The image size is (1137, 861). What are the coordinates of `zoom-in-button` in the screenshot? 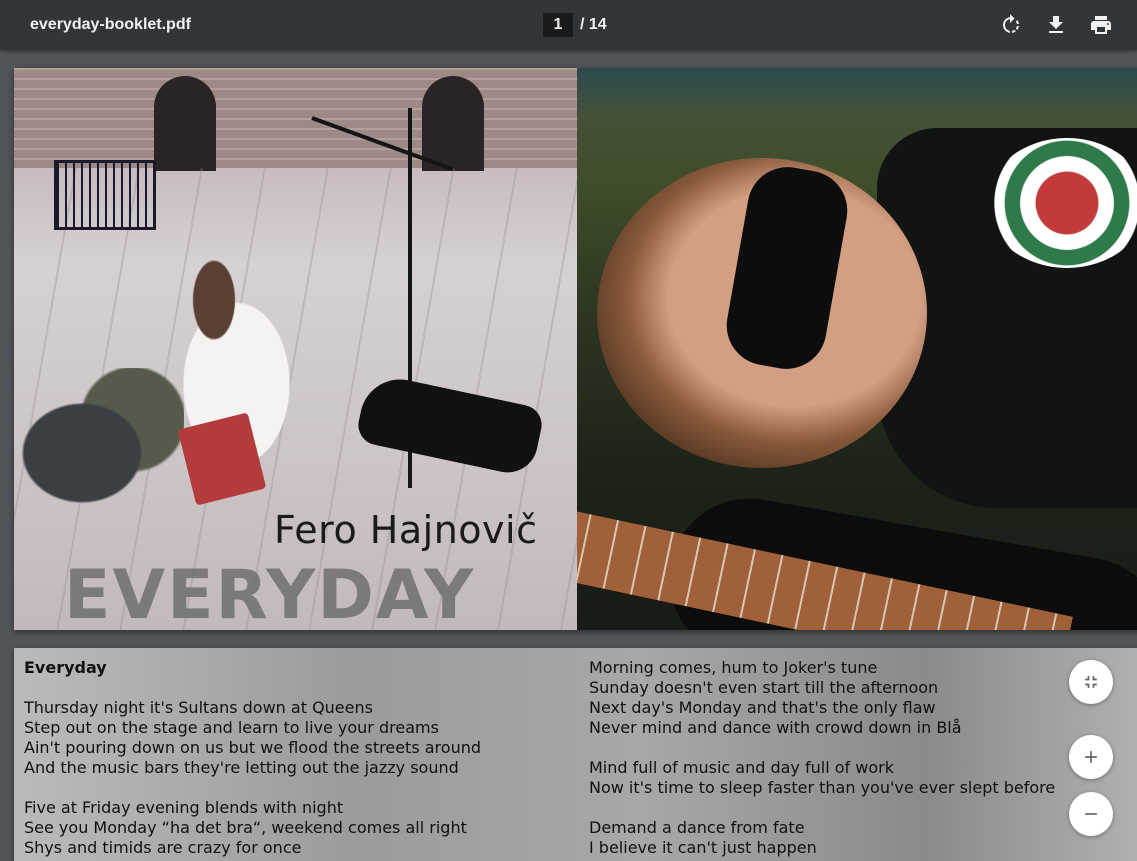 It's located at (1091, 757).